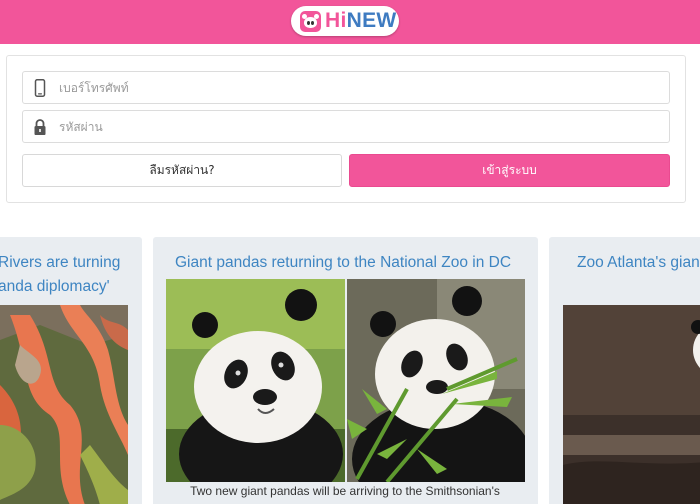  What do you see at coordinates (255, 380) in the screenshot?
I see `news-image-left` at bounding box center [255, 380].